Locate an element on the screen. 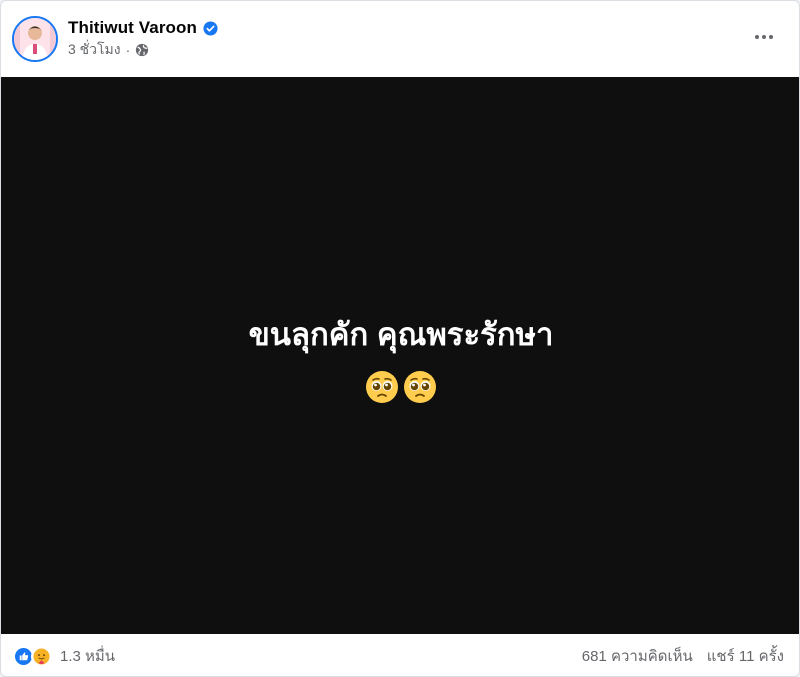 Image resolution: width=800 pixels, height=677 pixels. reaction-summary: 1.3 หมื่น is located at coordinates (64, 656).